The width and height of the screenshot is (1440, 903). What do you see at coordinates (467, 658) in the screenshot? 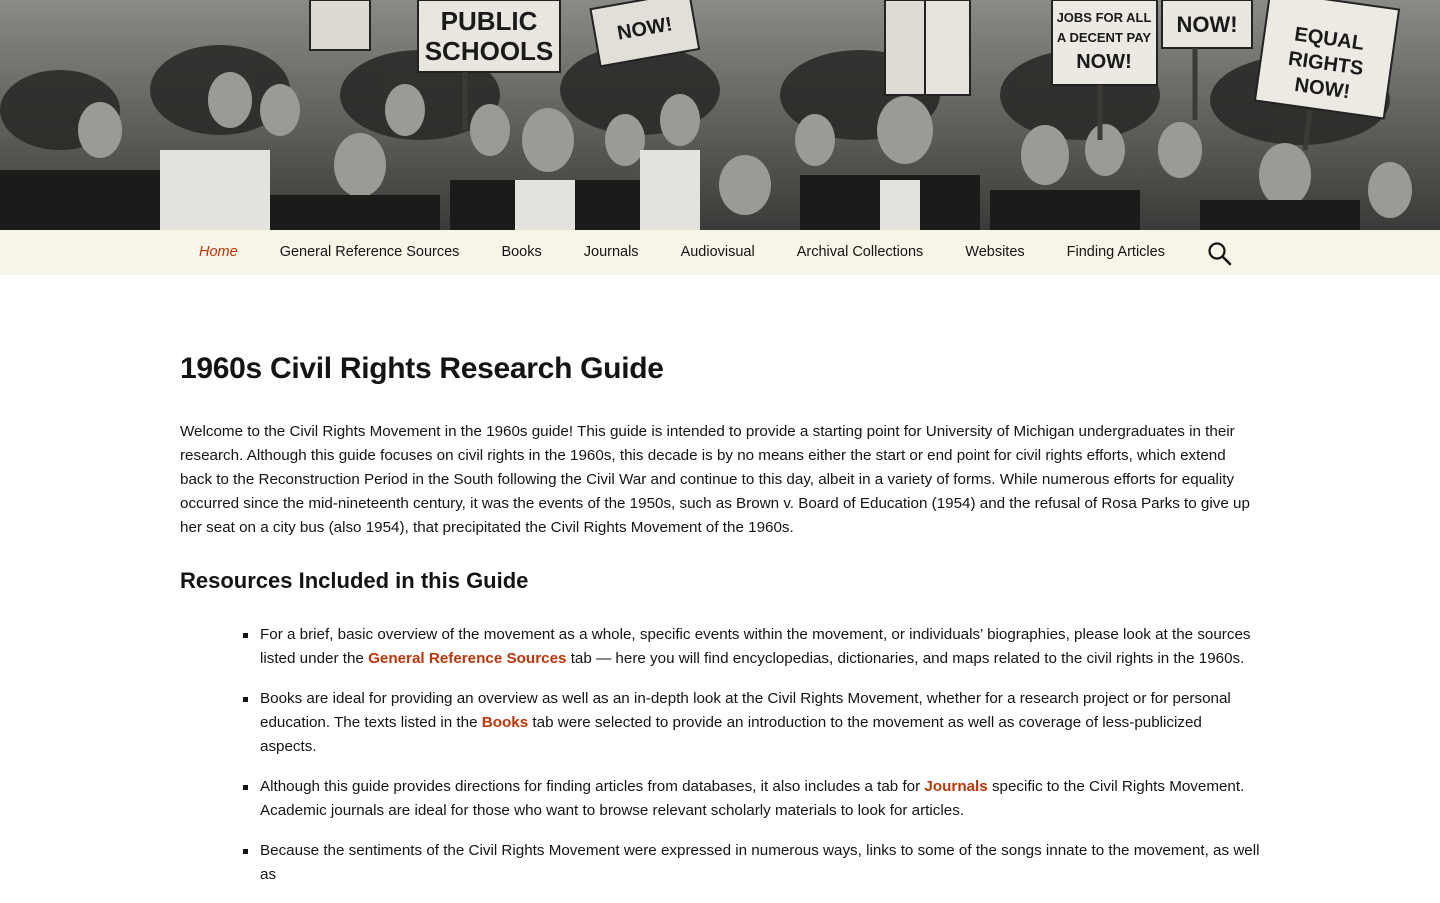
I see `general-reference-sources-link: General Reference Sources` at bounding box center [467, 658].